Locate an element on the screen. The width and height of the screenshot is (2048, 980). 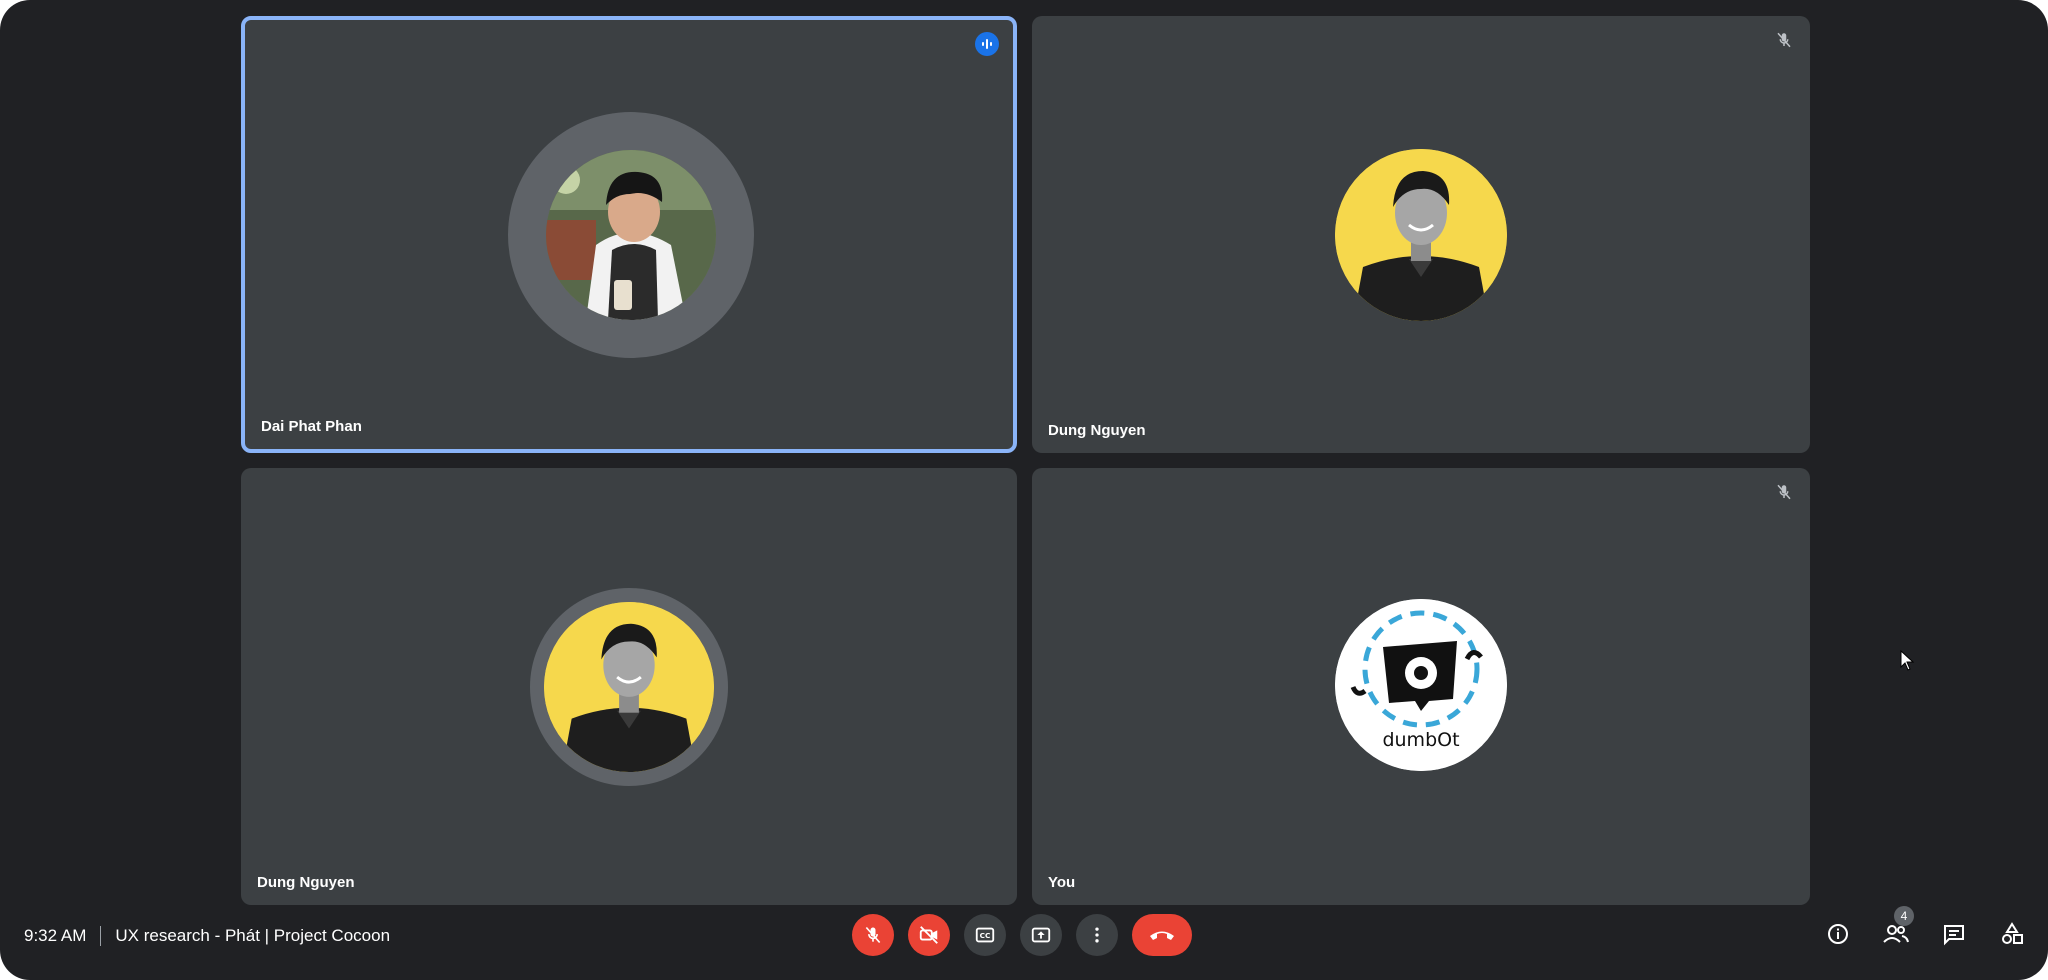
more-options-button is located at coordinates (1097, 935).